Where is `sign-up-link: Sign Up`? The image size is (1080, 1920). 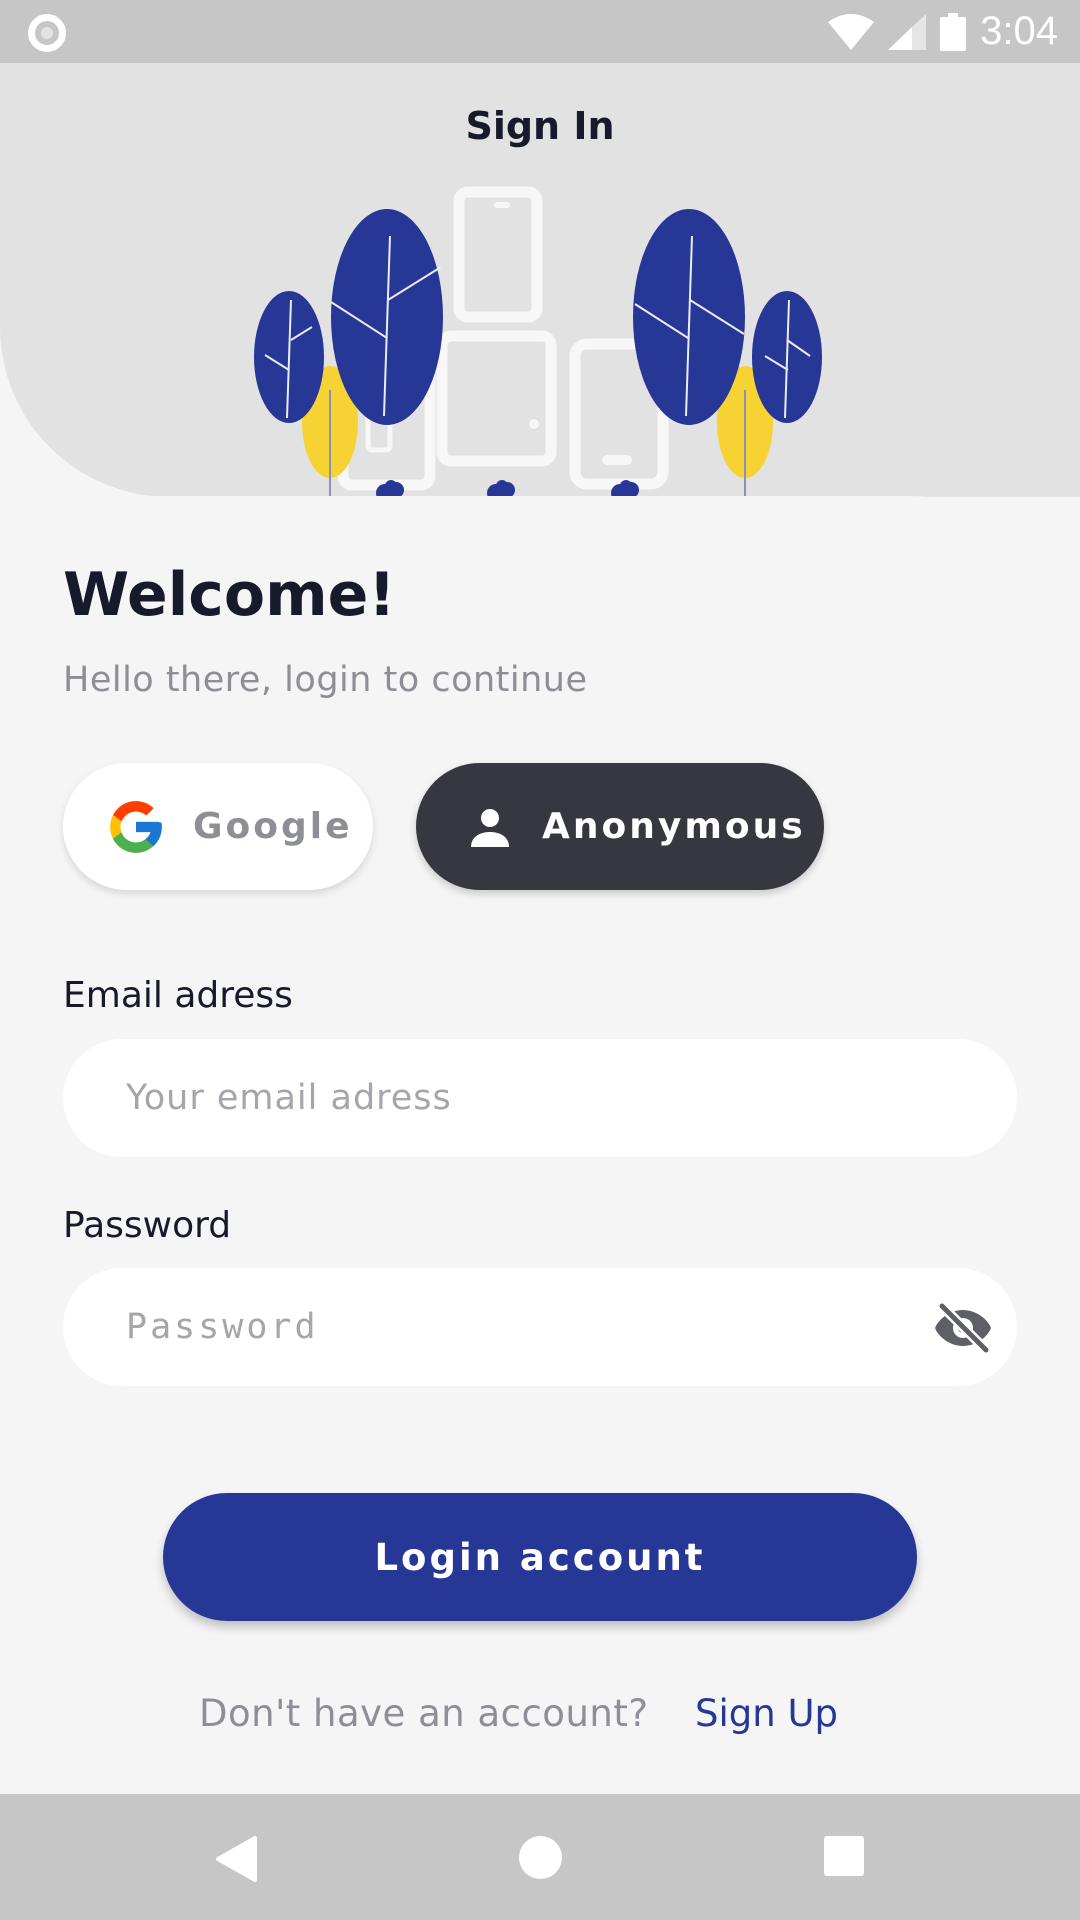
sign-up-link: Sign Up is located at coordinates (766, 1713).